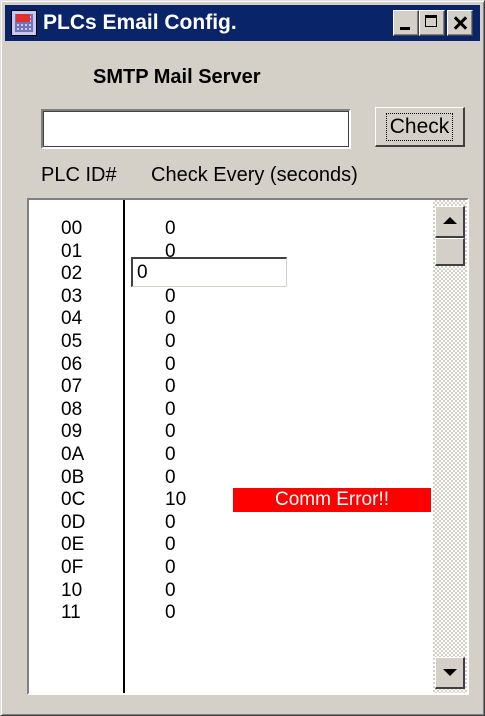  What do you see at coordinates (242, 23) in the screenshot?
I see `title-bar: PLCs Email Config.` at bounding box center [242, 23].